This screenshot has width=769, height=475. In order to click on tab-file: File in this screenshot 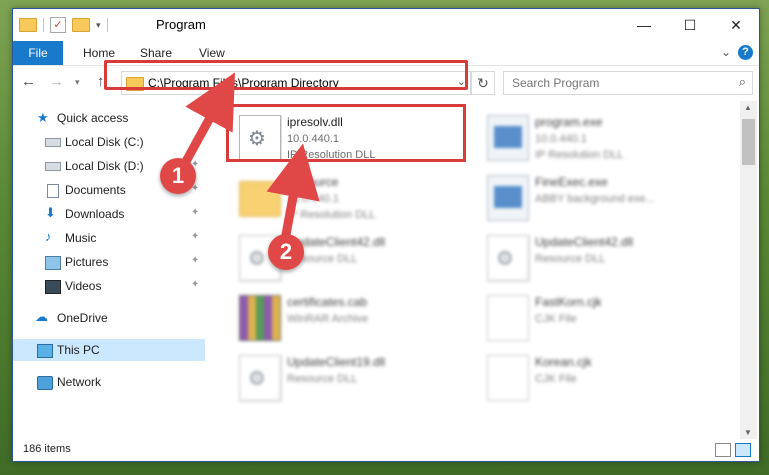, I will do `click(38, 53)`.